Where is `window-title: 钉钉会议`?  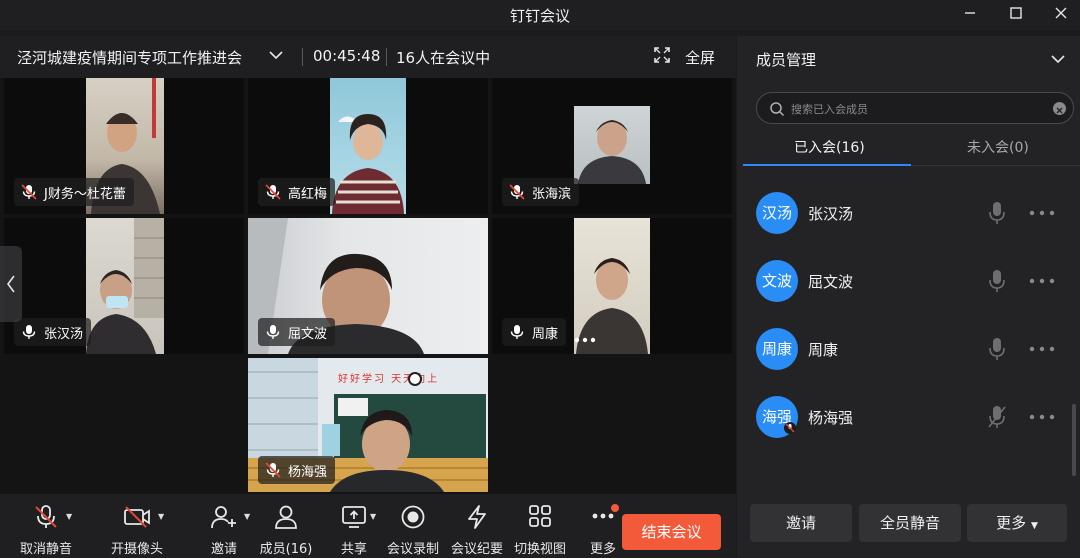 window-title: 钉钉会议 is located at coordinates (539, 16).